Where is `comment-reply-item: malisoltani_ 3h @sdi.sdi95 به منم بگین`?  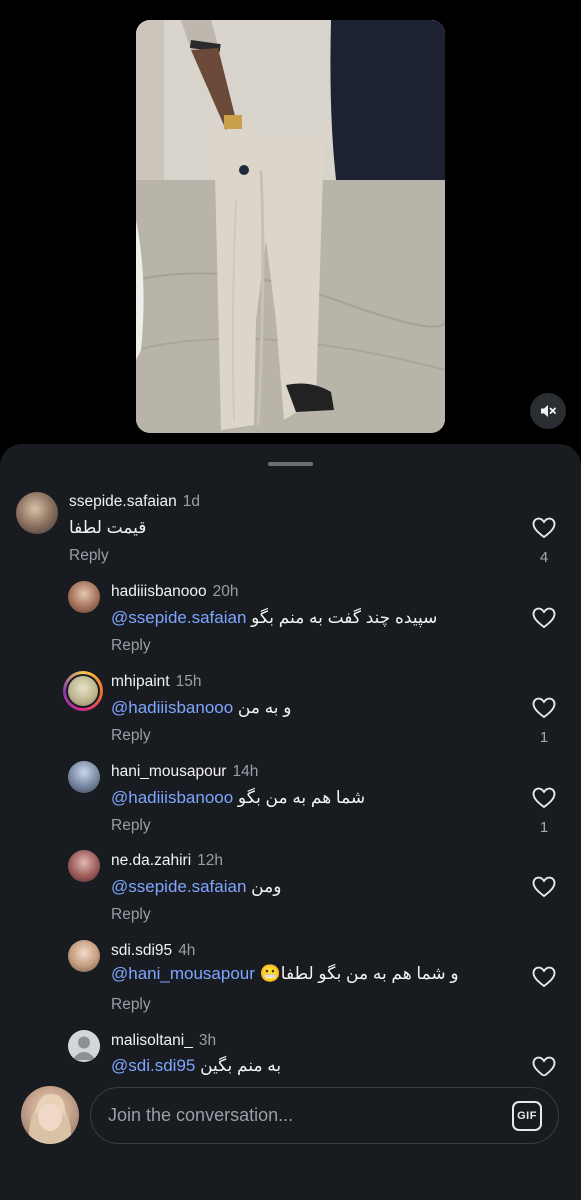
comment-reply-item: malisoltani_ 3h @sdi.sdi95 به منم بگین is located at coordinates (290, 1052).